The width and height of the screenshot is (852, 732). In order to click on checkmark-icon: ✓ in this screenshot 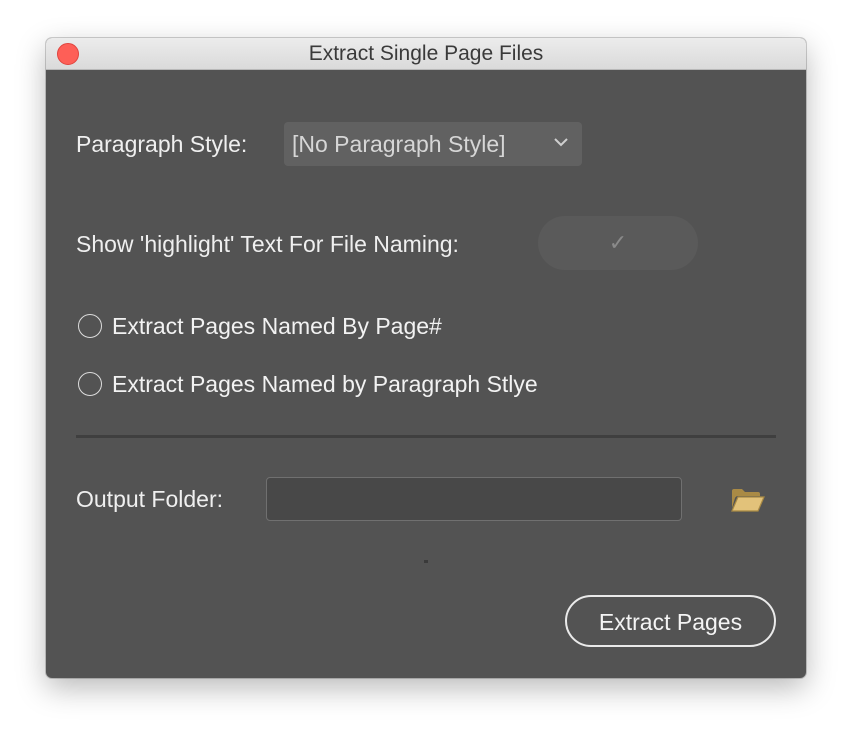, I will do `click(618, 242)`.